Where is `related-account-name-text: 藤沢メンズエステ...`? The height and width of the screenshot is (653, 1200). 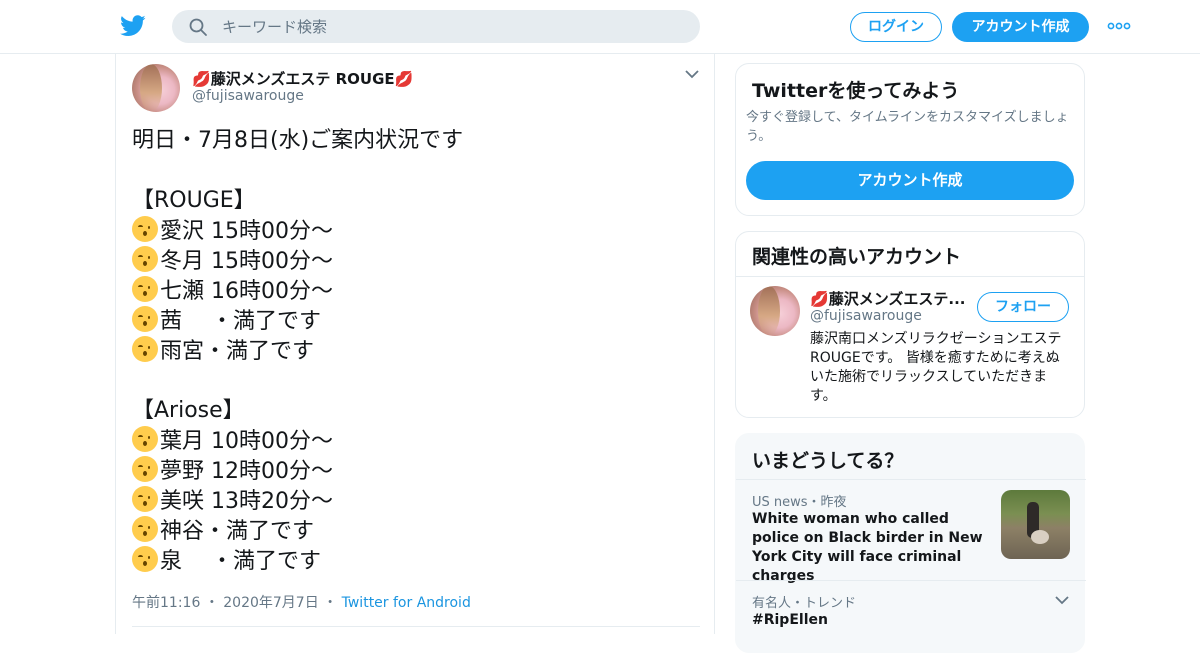
related-account-name-text: 藤沢メンズエステ... is located at coordinates (897, 299).